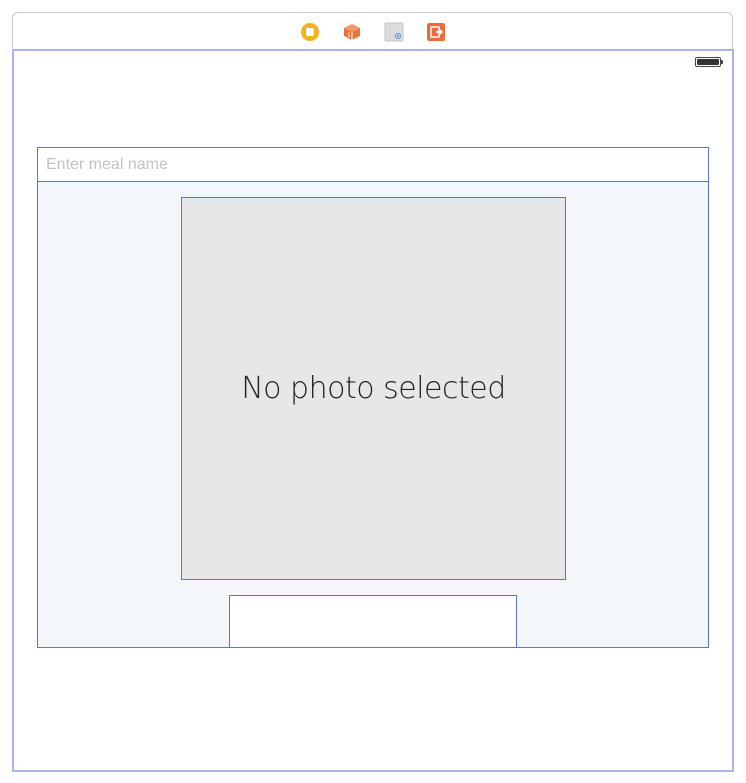 The height and width of the screenshot is (783, 746). I want to click on svg-text: 1, so click(349, 35).